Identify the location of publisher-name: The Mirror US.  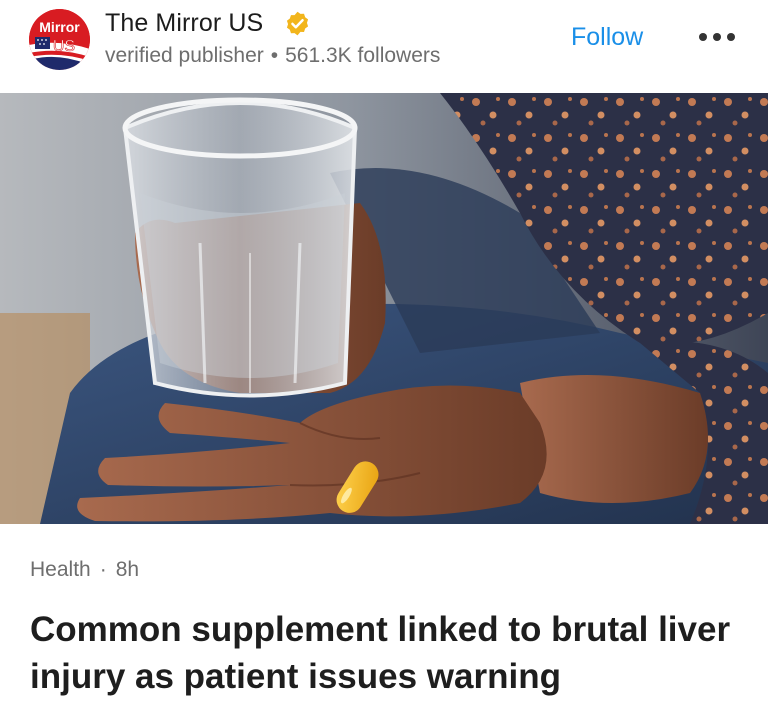
(184, 23).